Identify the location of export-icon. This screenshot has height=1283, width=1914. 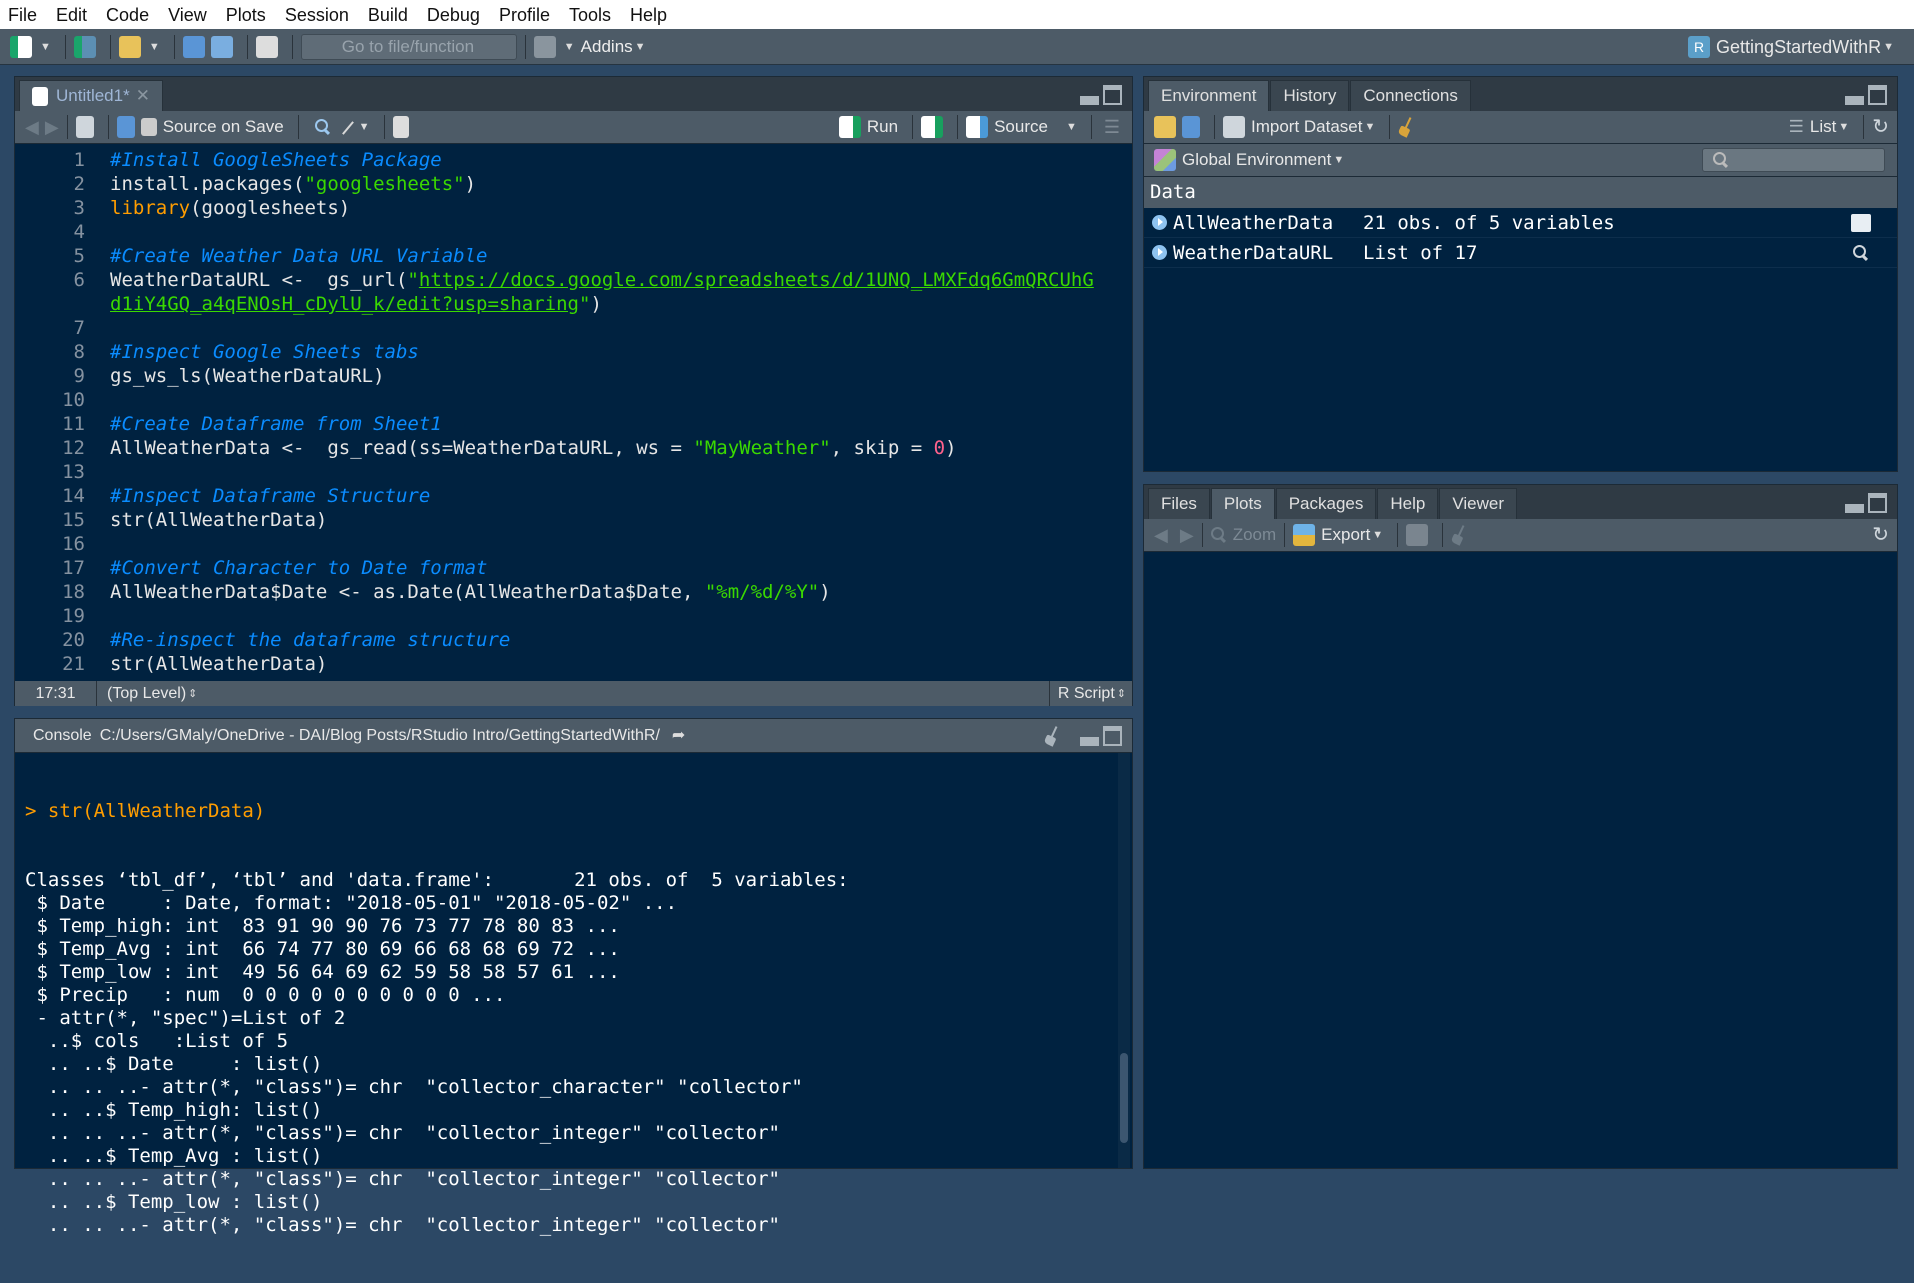
(1304, 535).